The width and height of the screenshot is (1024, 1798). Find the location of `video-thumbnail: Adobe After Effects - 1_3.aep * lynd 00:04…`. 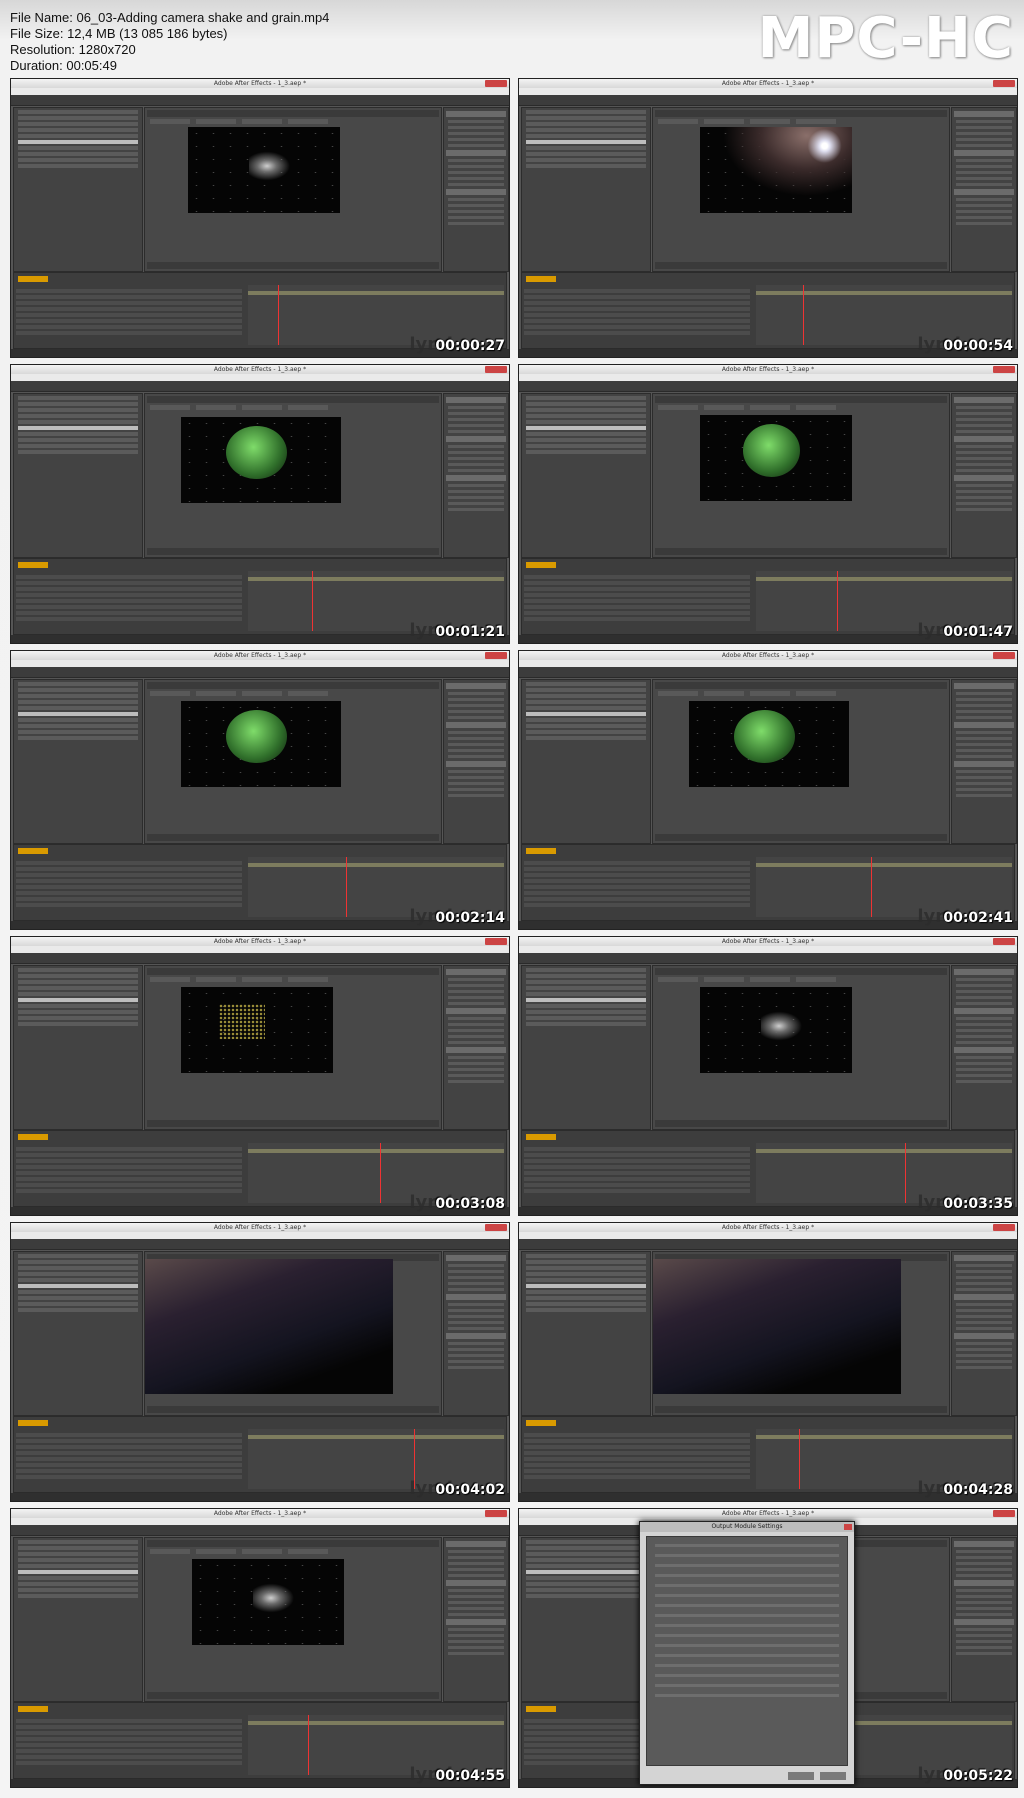

video-thumbnail: Adobe After Effects - 1_3.aep * lynd 00:04… is located at coordinates (260, 1648).